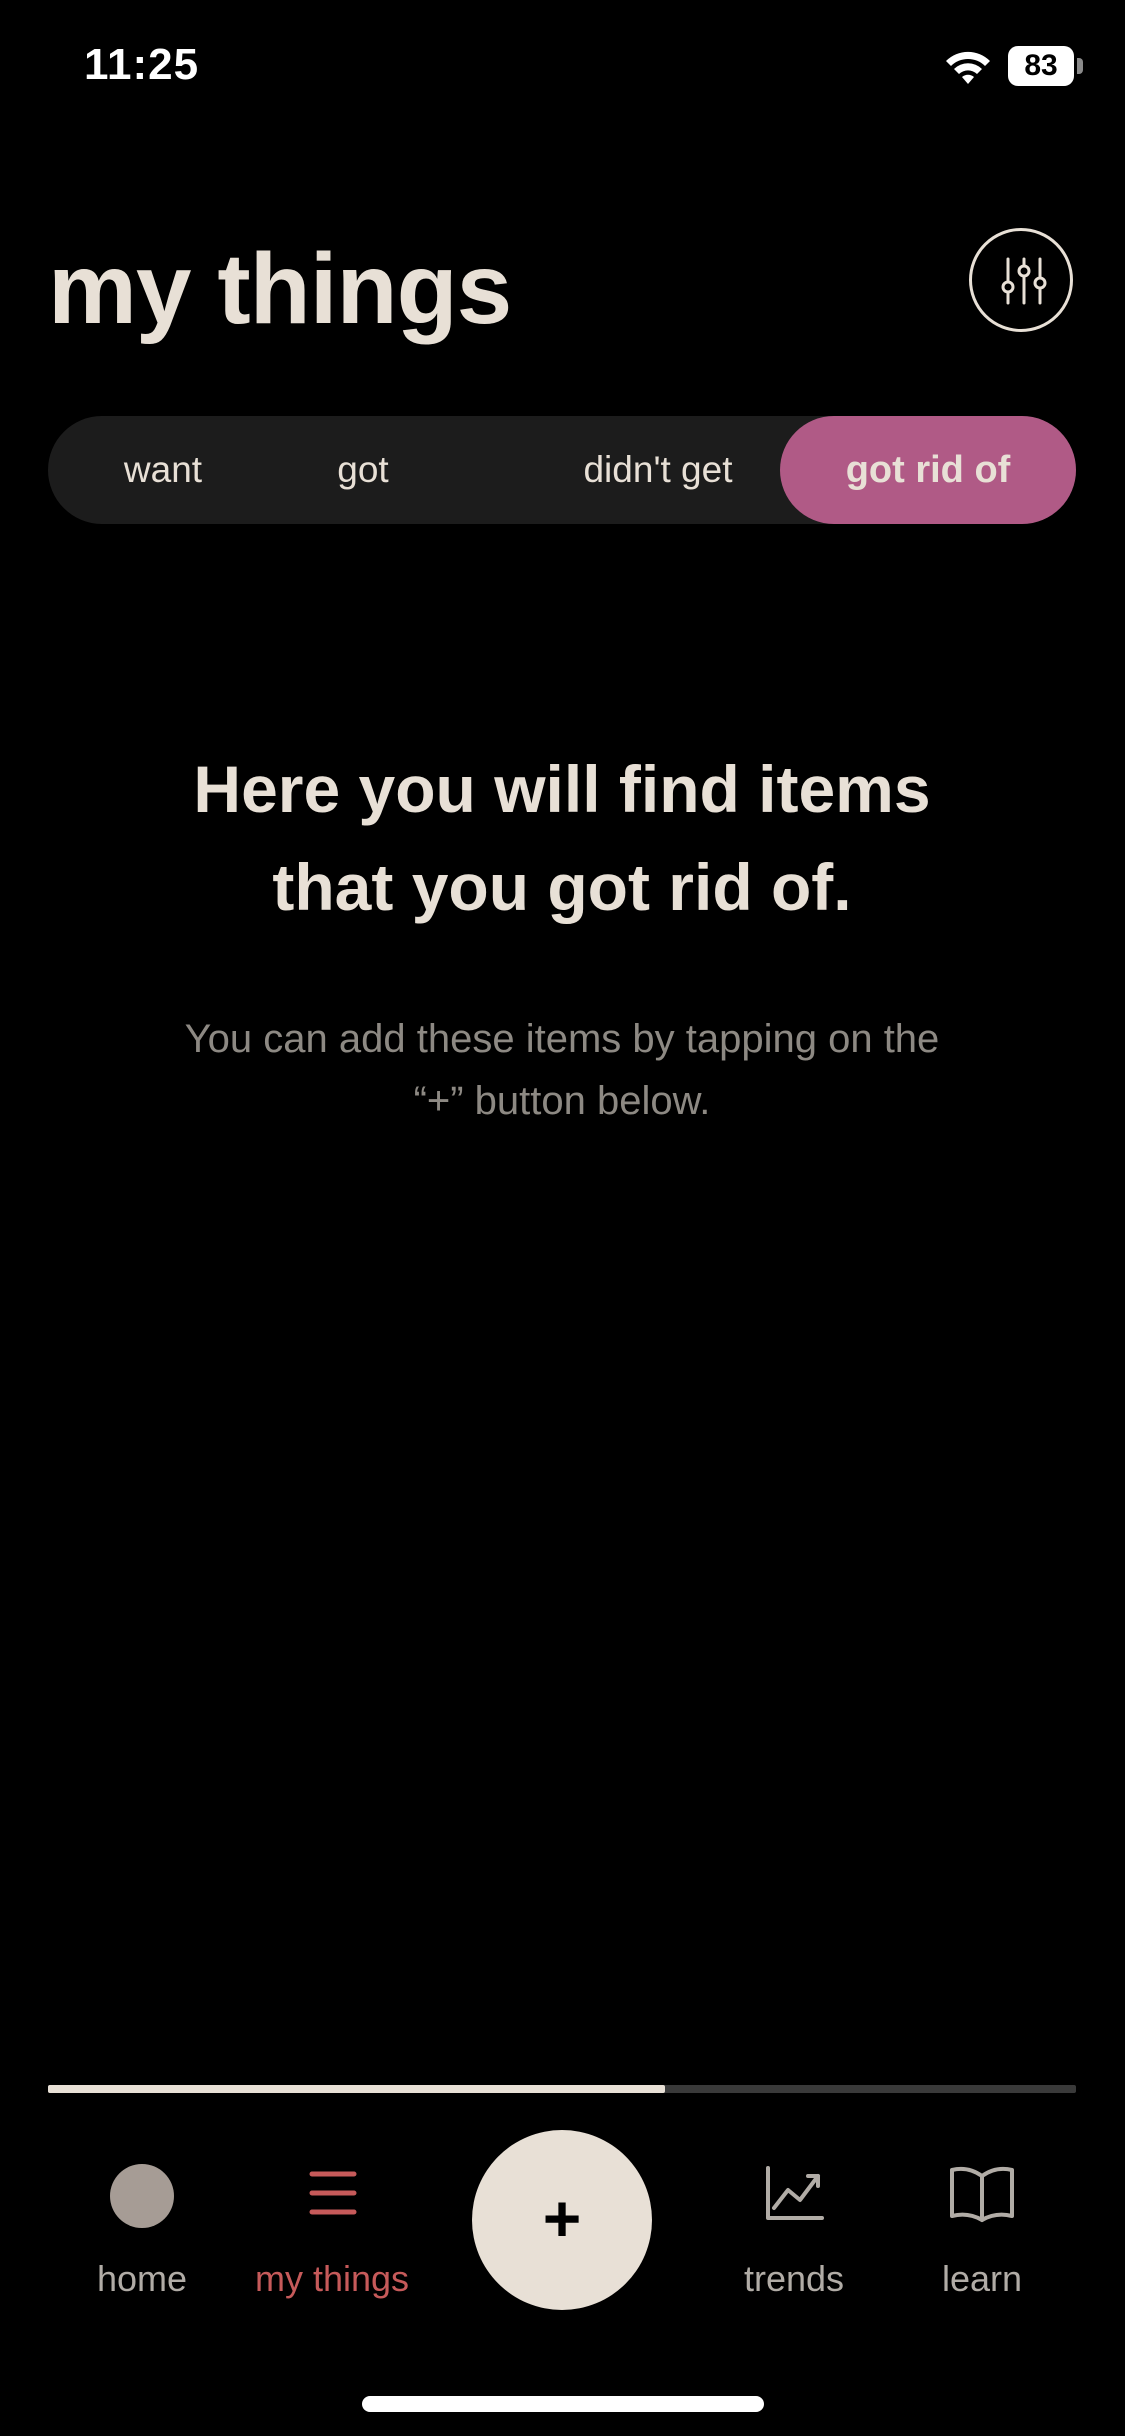  I want to click on segmented-tabs: want got didn't get got rid of, so click(562, 470).